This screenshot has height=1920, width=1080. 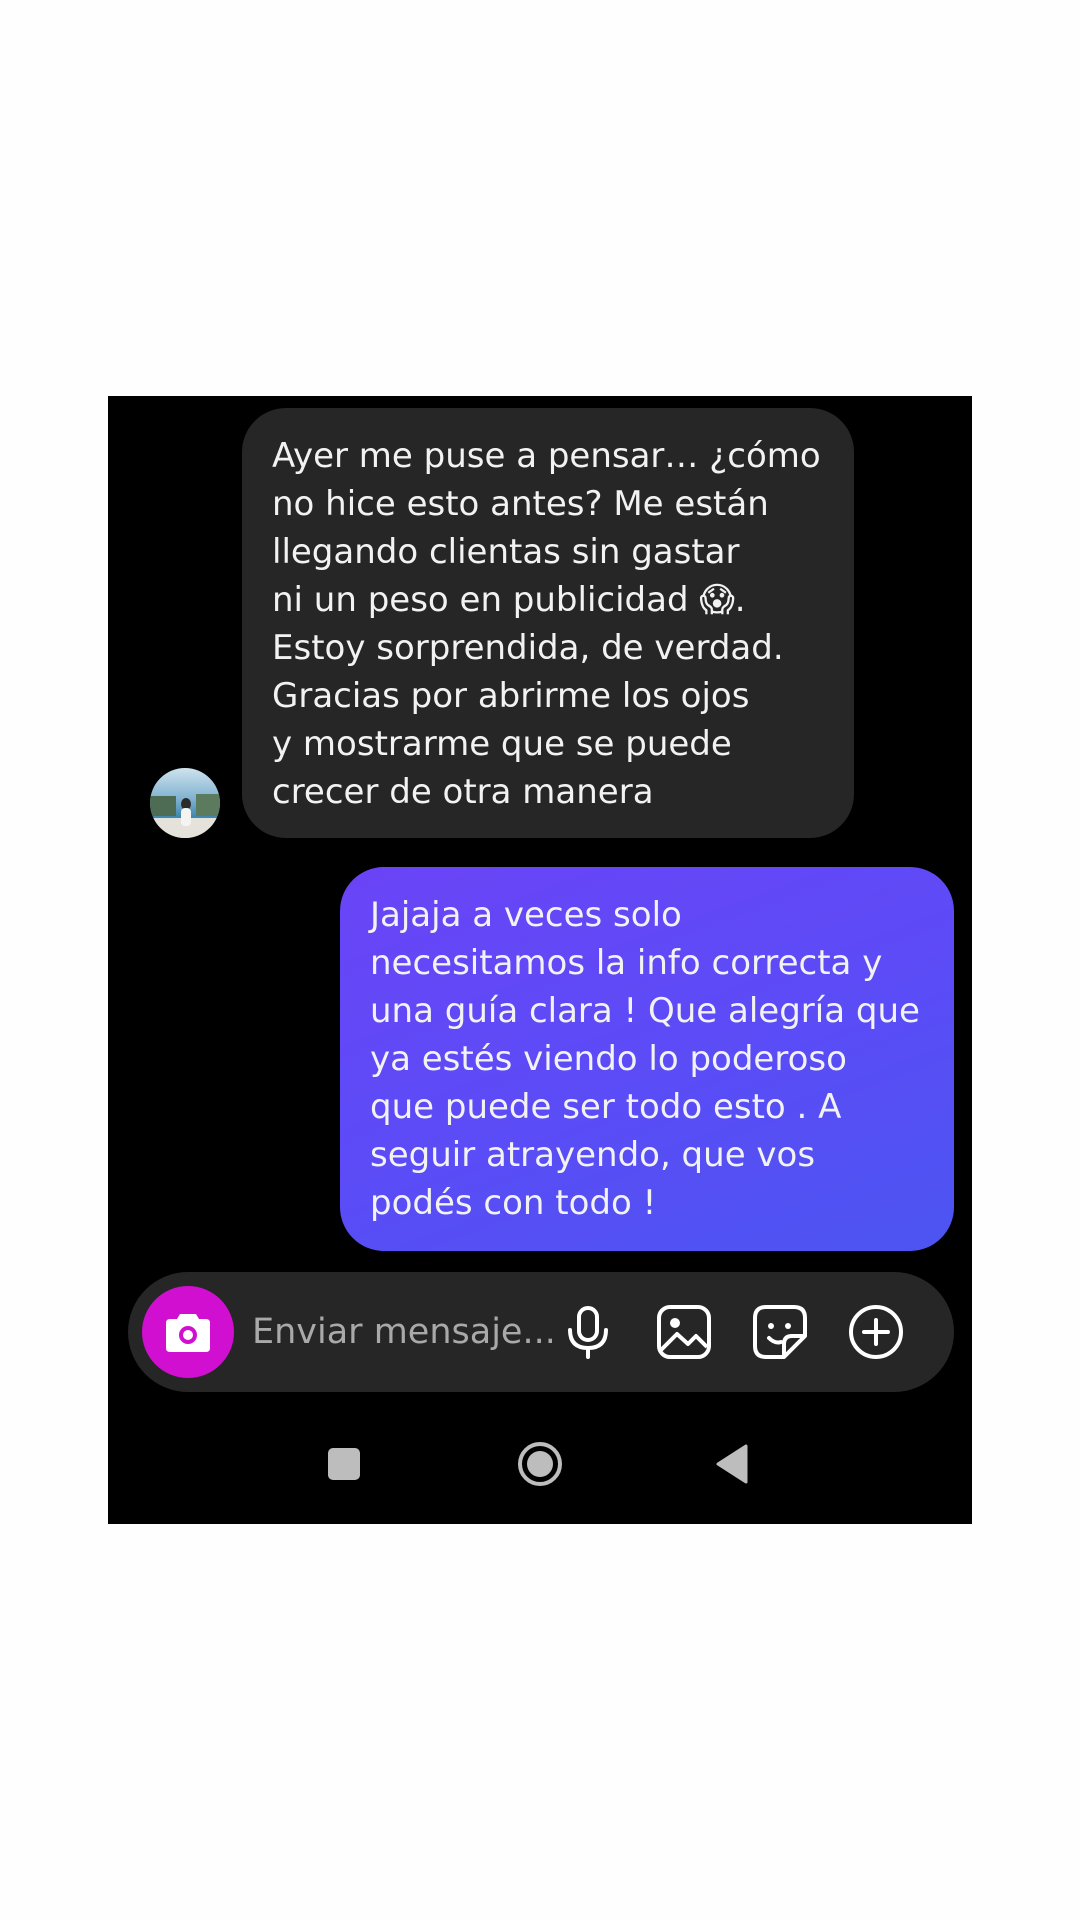 I want to click on microphone-icon, so click(x=588, y=1332).